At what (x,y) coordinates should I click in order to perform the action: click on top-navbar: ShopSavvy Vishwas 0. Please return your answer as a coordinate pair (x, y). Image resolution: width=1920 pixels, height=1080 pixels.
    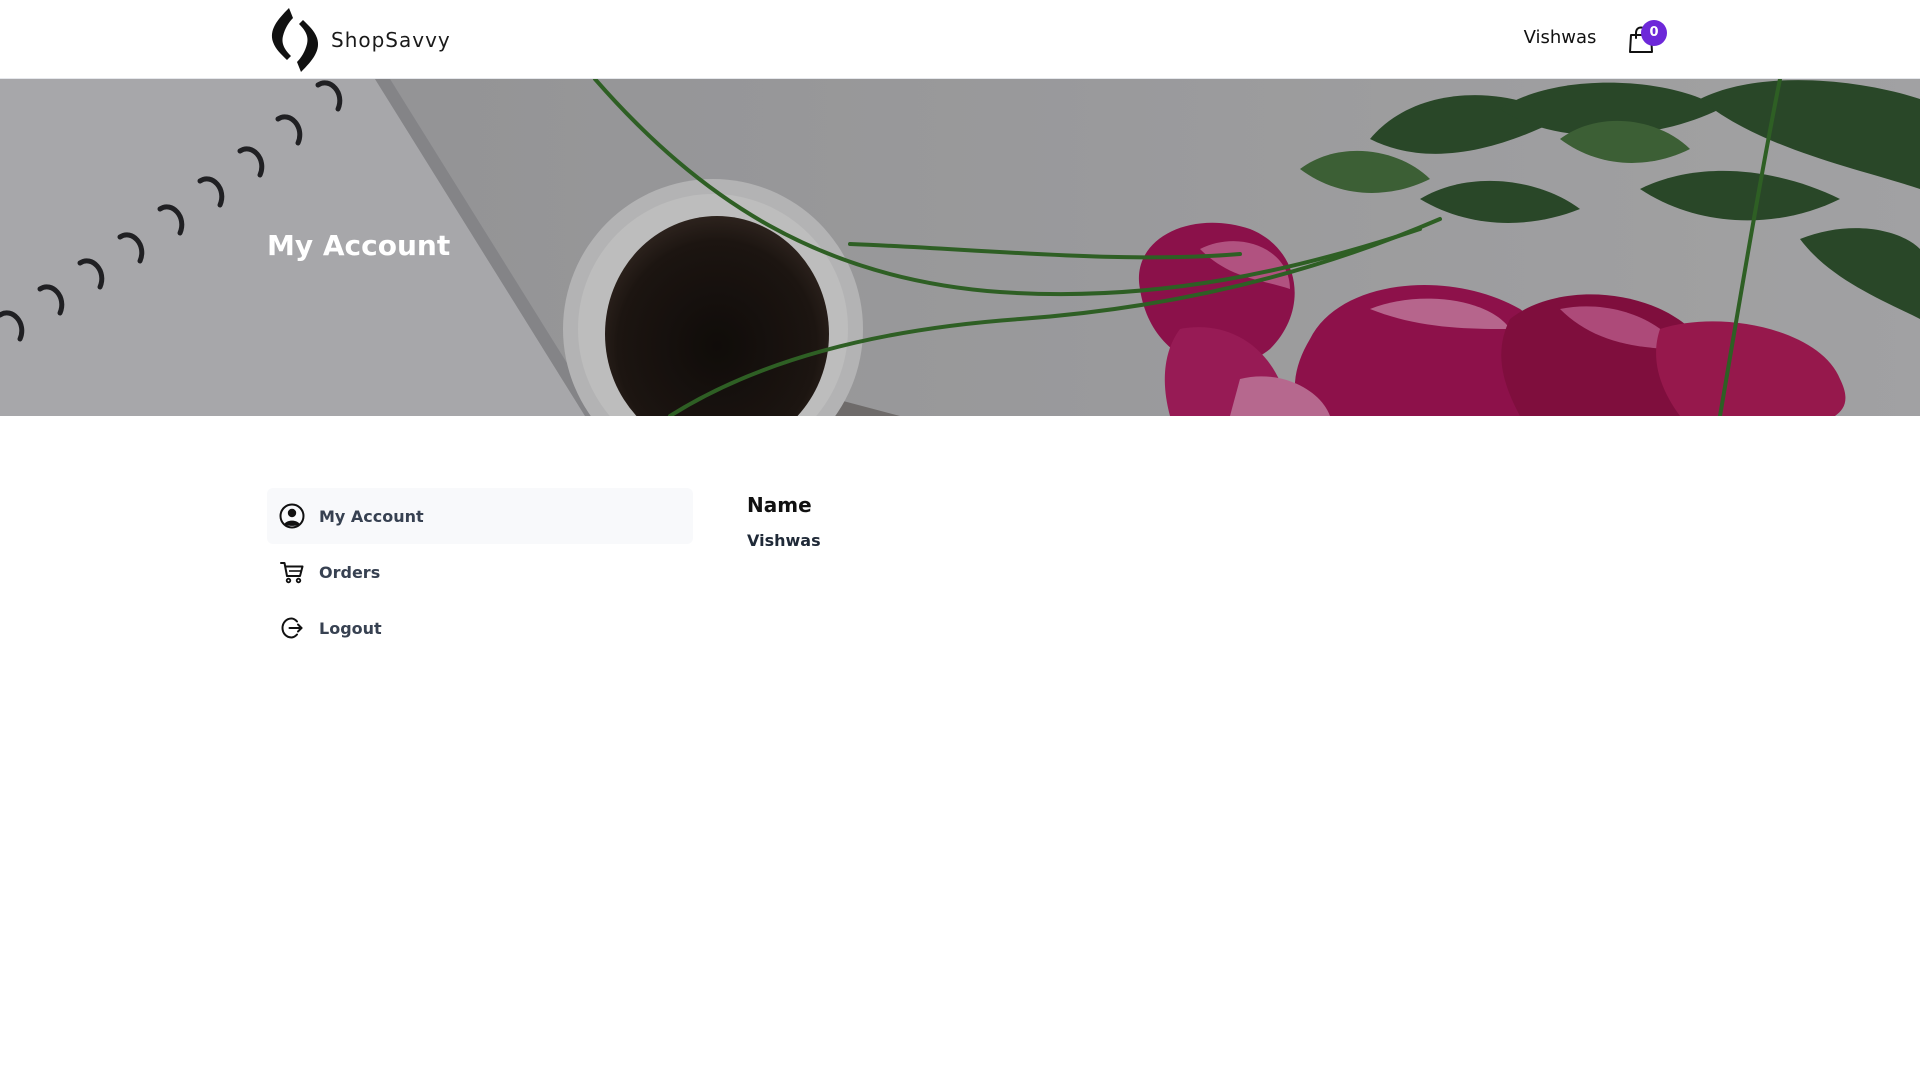
    Looking at the image, I should click on (960, 39).